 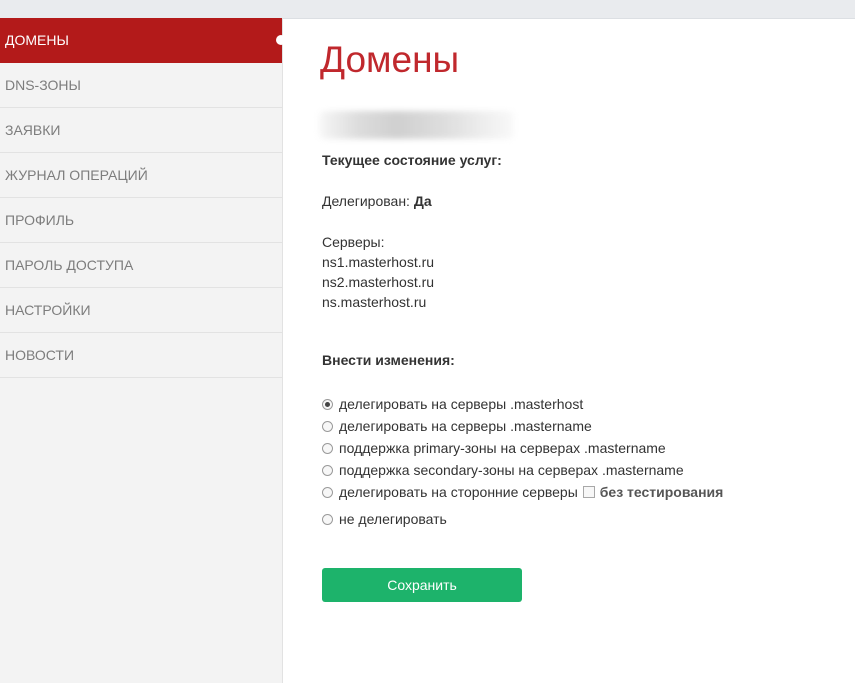 What do you see at coordinates (37, 40) in the screenshot?
I see `sidebar-item-label: ДОМЕНЫ` at bounding box center [37, 40].